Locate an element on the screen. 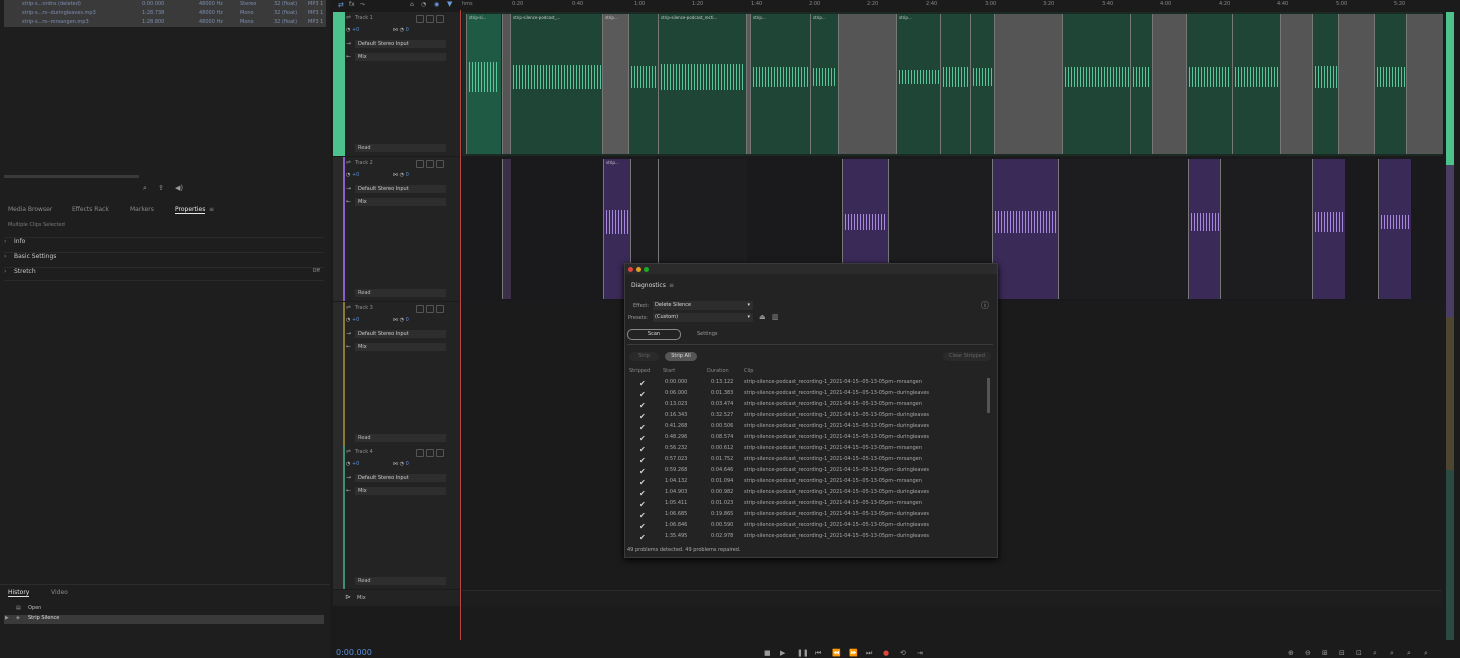 The image size is (1460, 658). tab-menu-icon: ≡ is located at coordinates (211, 209).